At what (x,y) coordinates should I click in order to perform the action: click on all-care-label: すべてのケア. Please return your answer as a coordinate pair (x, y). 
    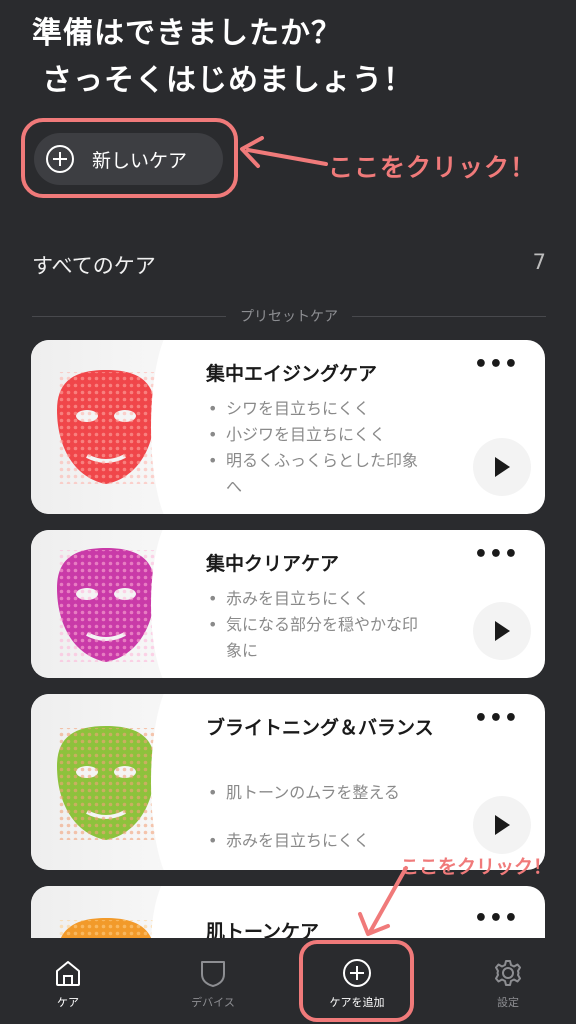
    Looking at the image, I should click on (94, 266).